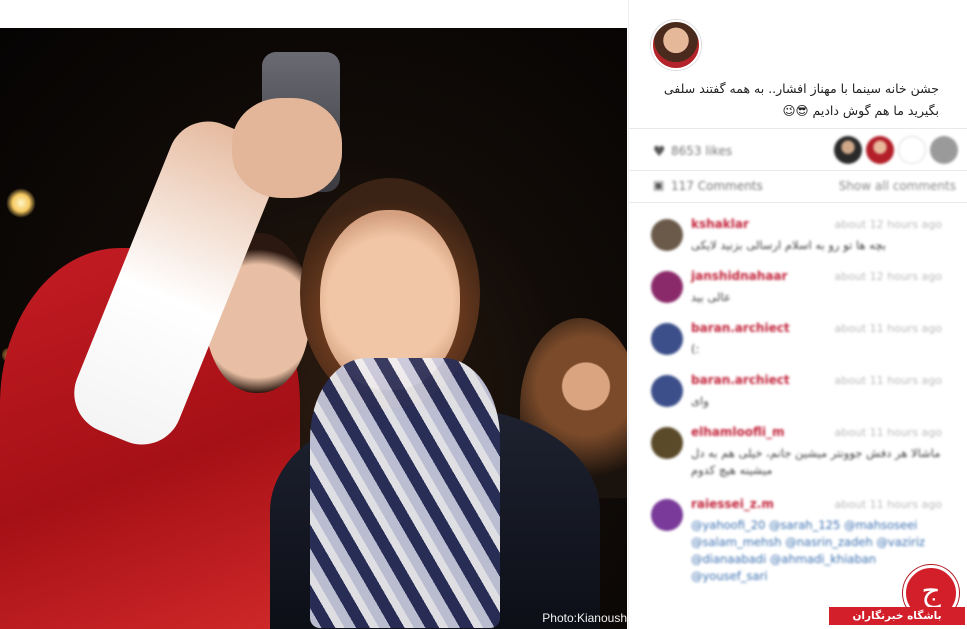  What do you see at coordinates (700, 401) in the screenshot?
I see `comment-text: وای` at bounding box center [700, 401].